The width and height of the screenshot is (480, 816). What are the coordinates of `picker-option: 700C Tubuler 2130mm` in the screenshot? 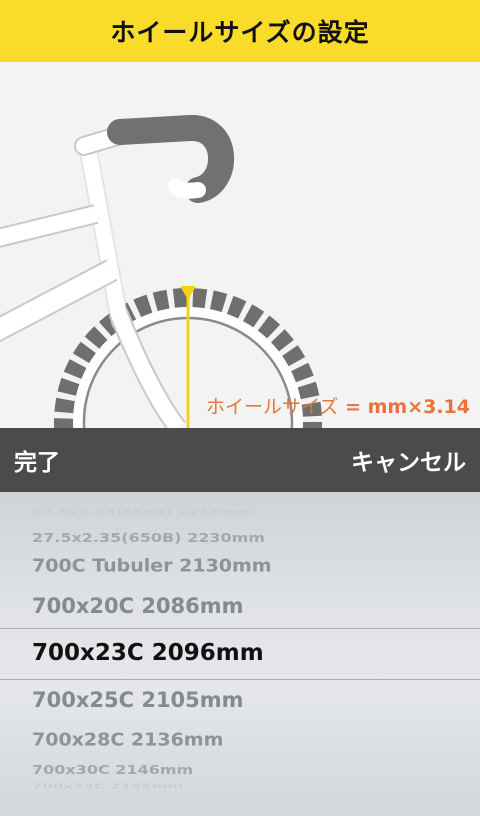 It's located at (152, 566).